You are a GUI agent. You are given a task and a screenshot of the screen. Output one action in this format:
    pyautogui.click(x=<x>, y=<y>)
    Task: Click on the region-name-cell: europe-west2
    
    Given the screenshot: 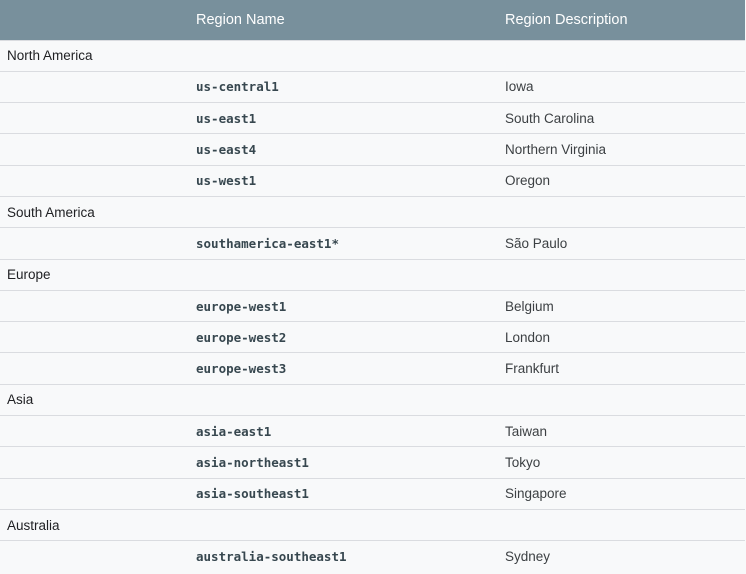 What is the action you would take?
    pyautogui.click(x=343, y=337)
    